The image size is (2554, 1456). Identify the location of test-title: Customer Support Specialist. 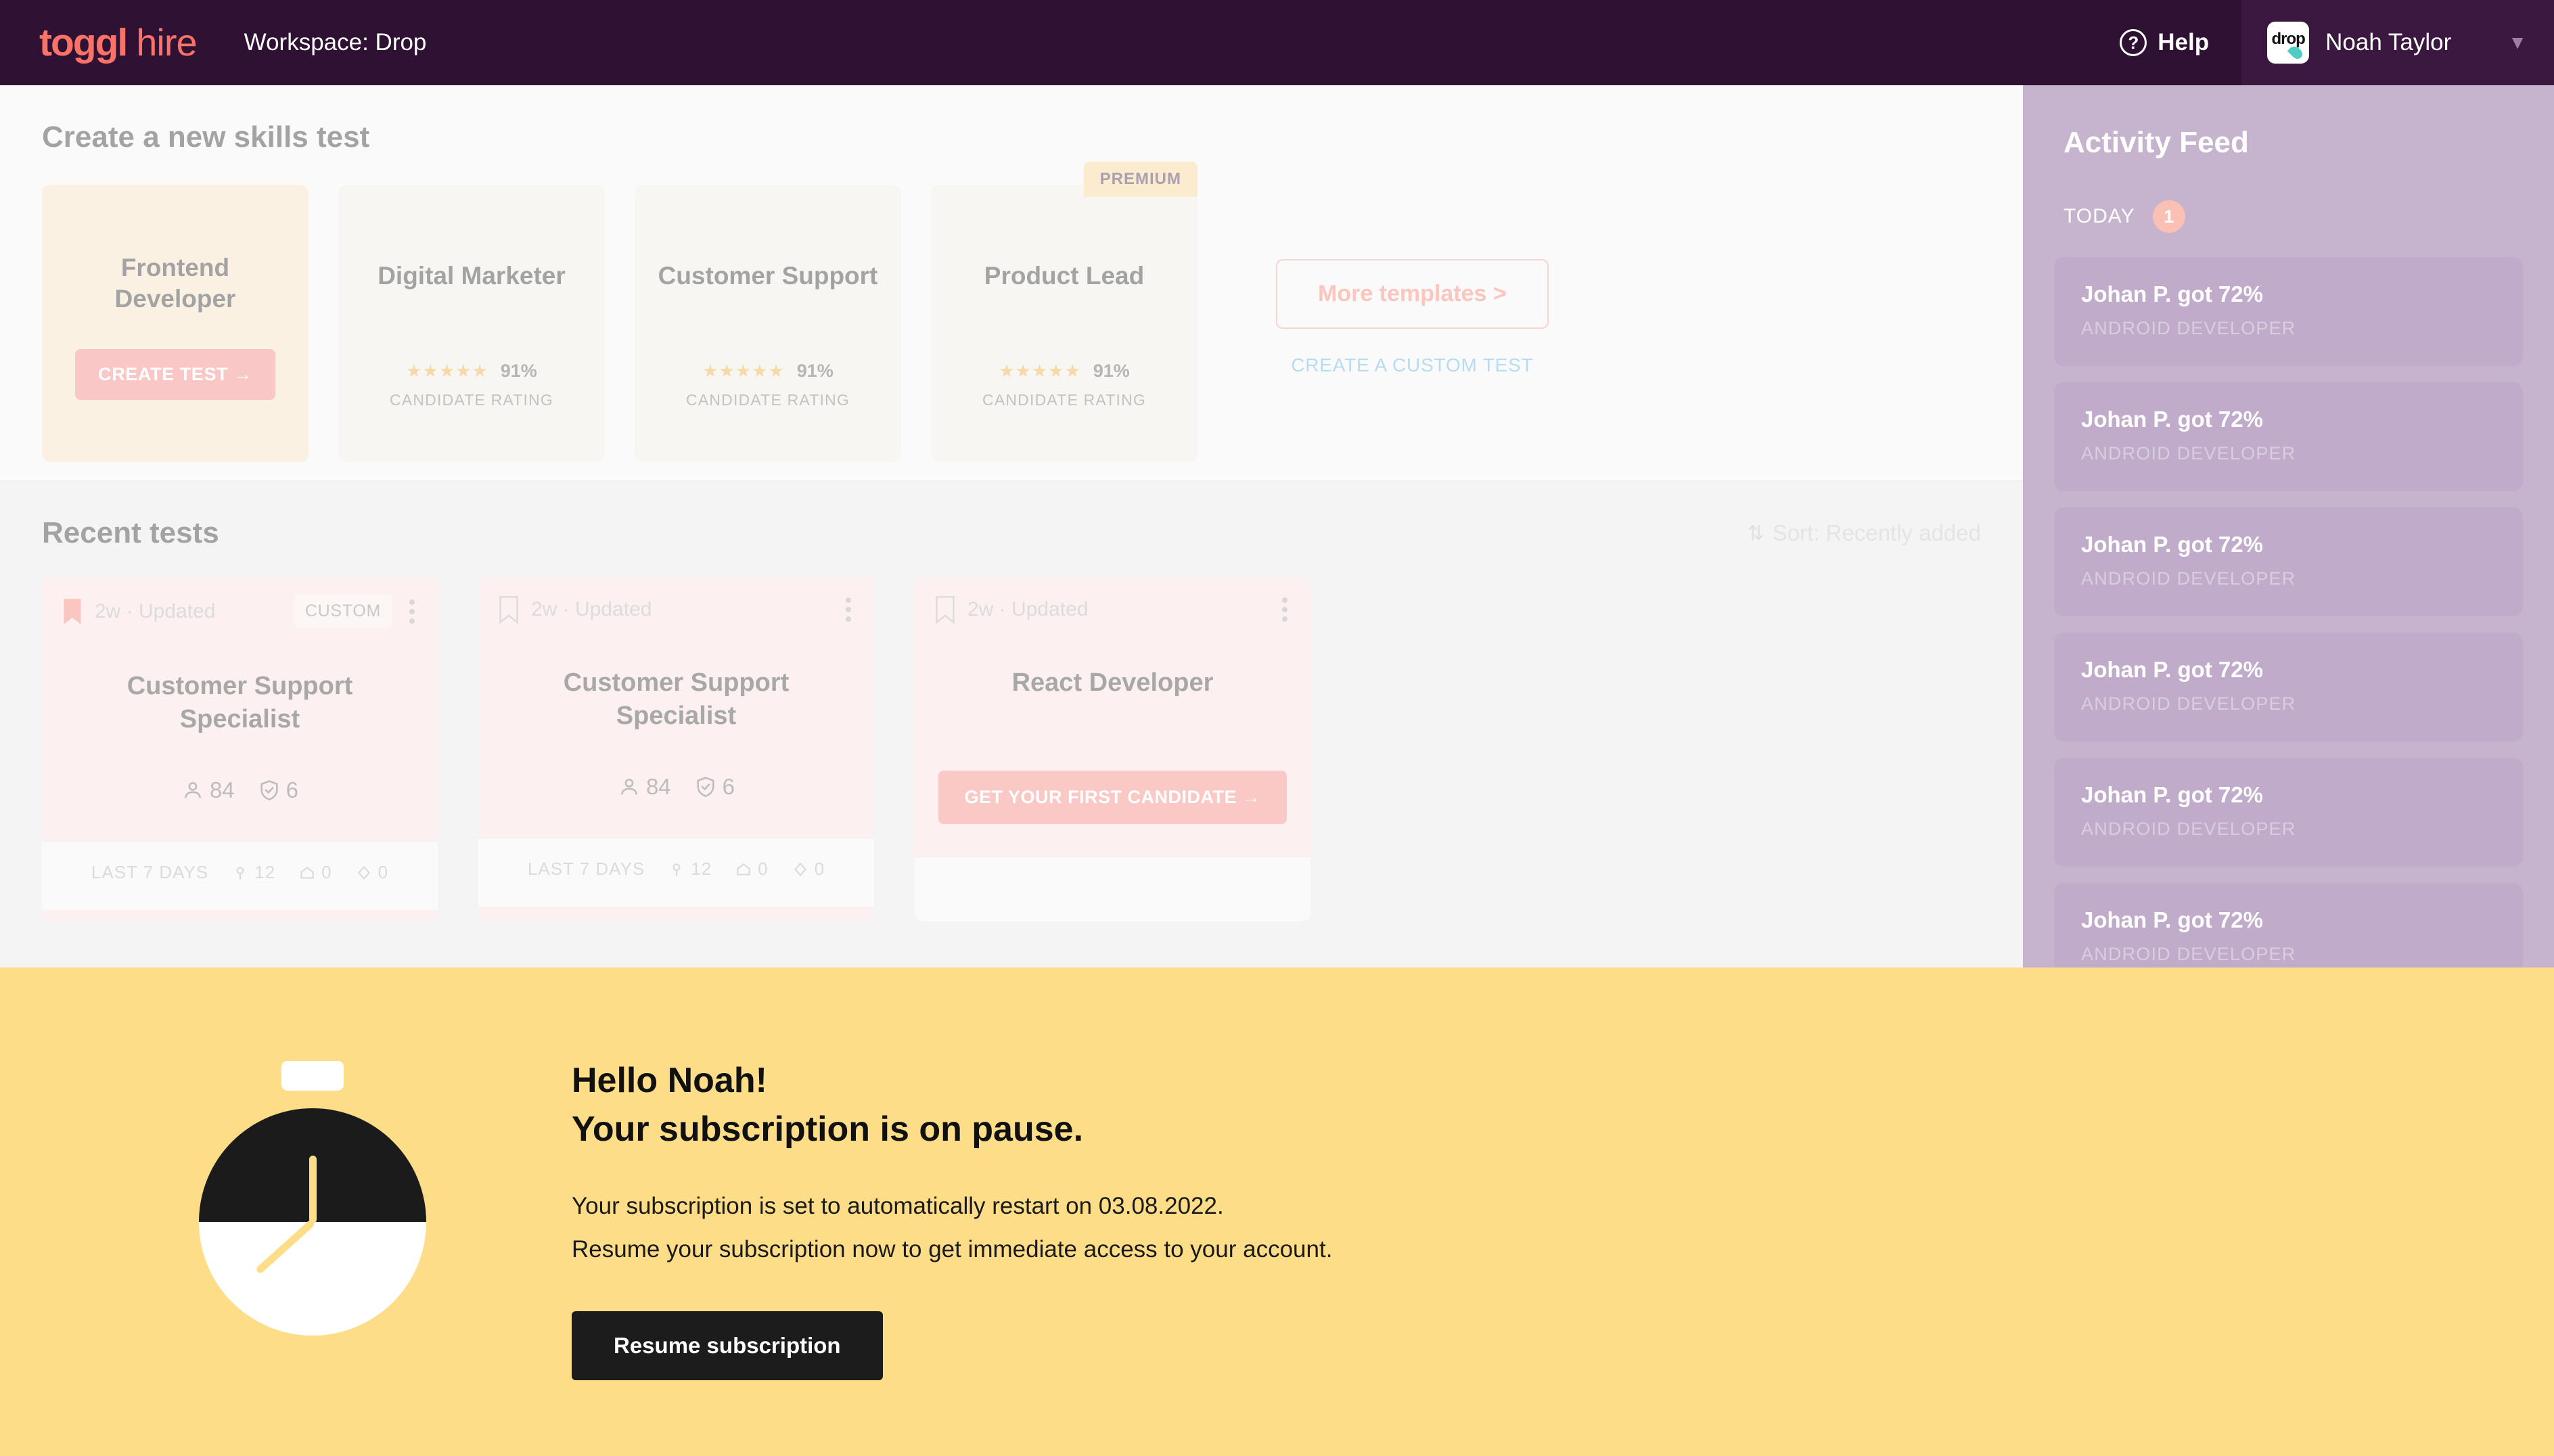
(676, 699).